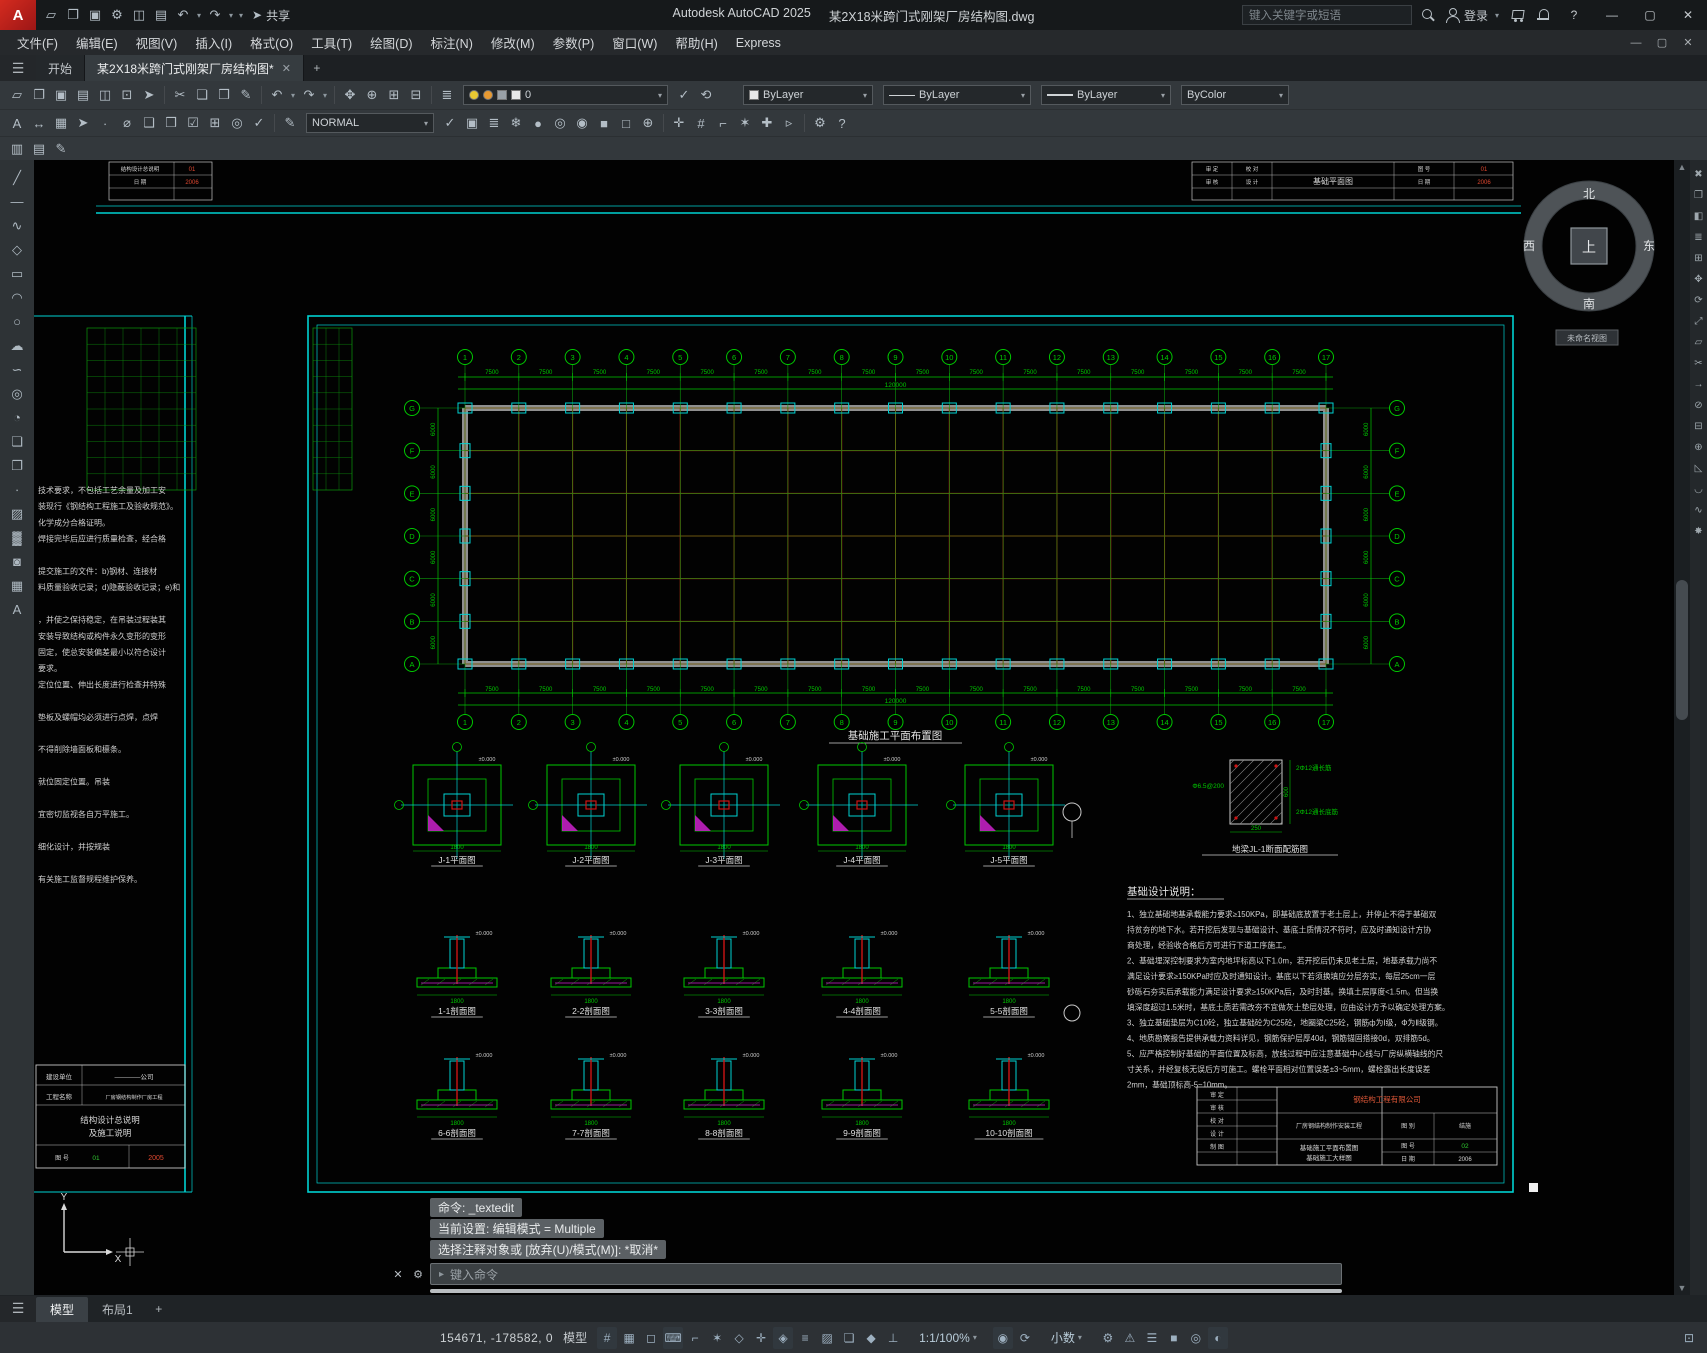 The width and height of the screenshot is (1707, 1353). What do you see at coordinates (604, 123) in the screenshot?
I see `layer-lock-icon: ■` at bounding box center [604, 123].